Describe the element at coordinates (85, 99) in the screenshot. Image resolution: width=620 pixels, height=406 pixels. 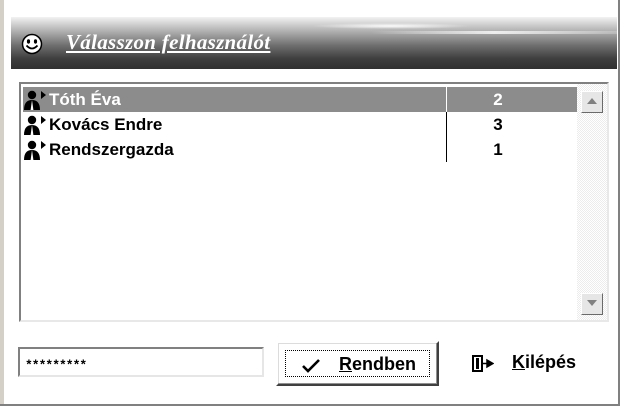
I see `user-name: Tóth Éva` at that location.